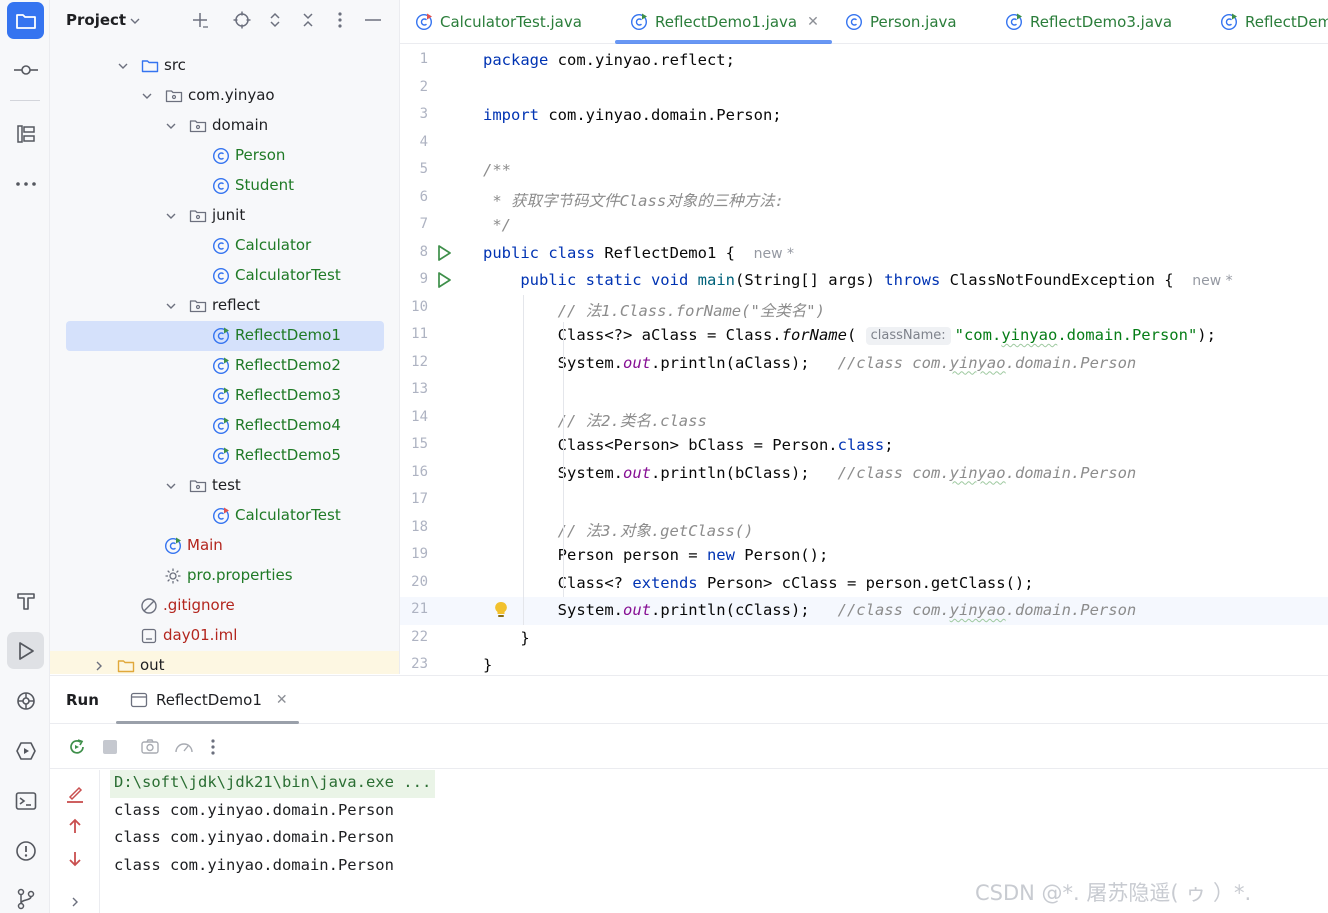  What do you see at coordinates (419, 361) in the screenshot?
I see `line-number: 12` at bounding box center [419, 361].